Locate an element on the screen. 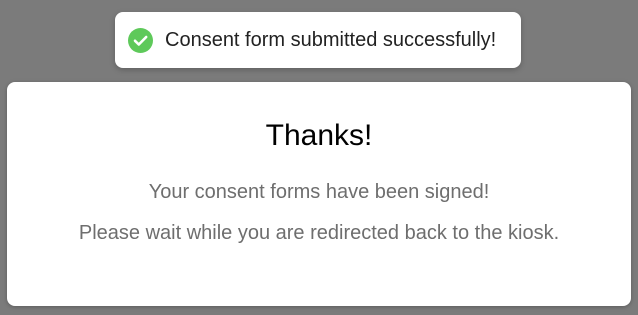 This screenshot has height=315, width=638. dialog-message-signed: Your consent forms have been signed! is located at coordinates (319, 192).